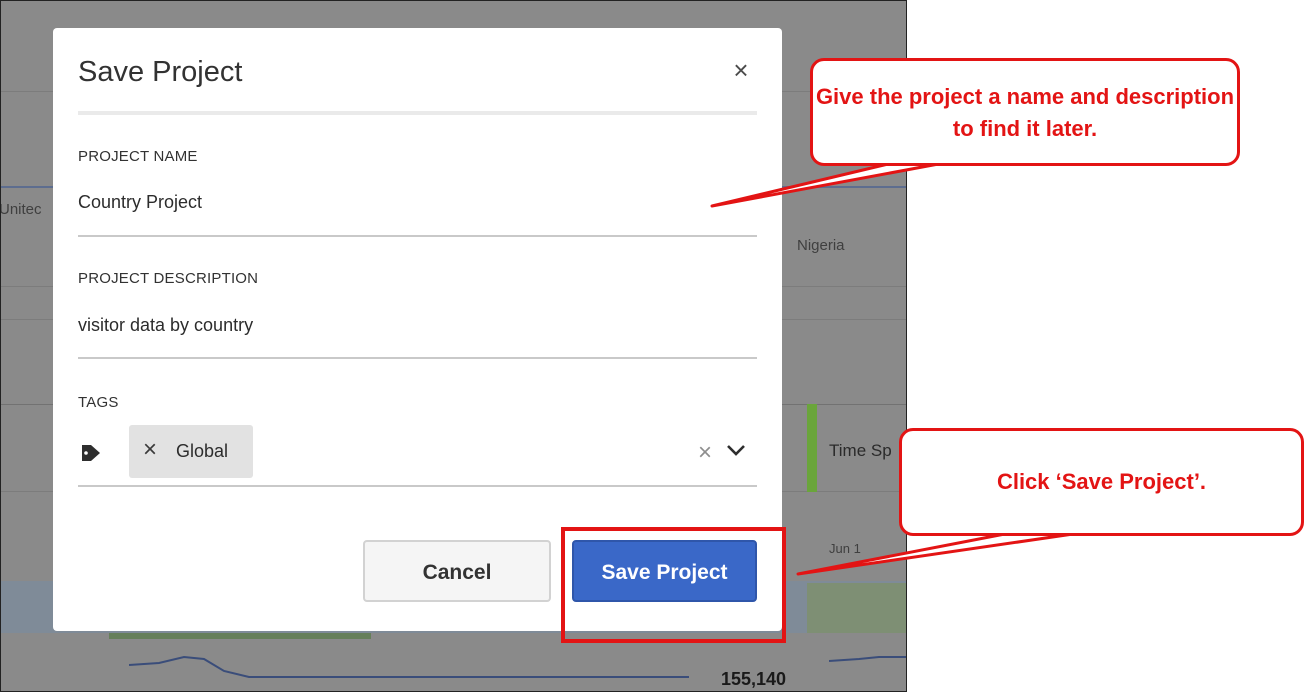 Image resolution: width=1312 pixels, height=692 pixels. Describe the element at coordinates (673, 585) in the screenshot. I see `save-button-highlight` at that location.